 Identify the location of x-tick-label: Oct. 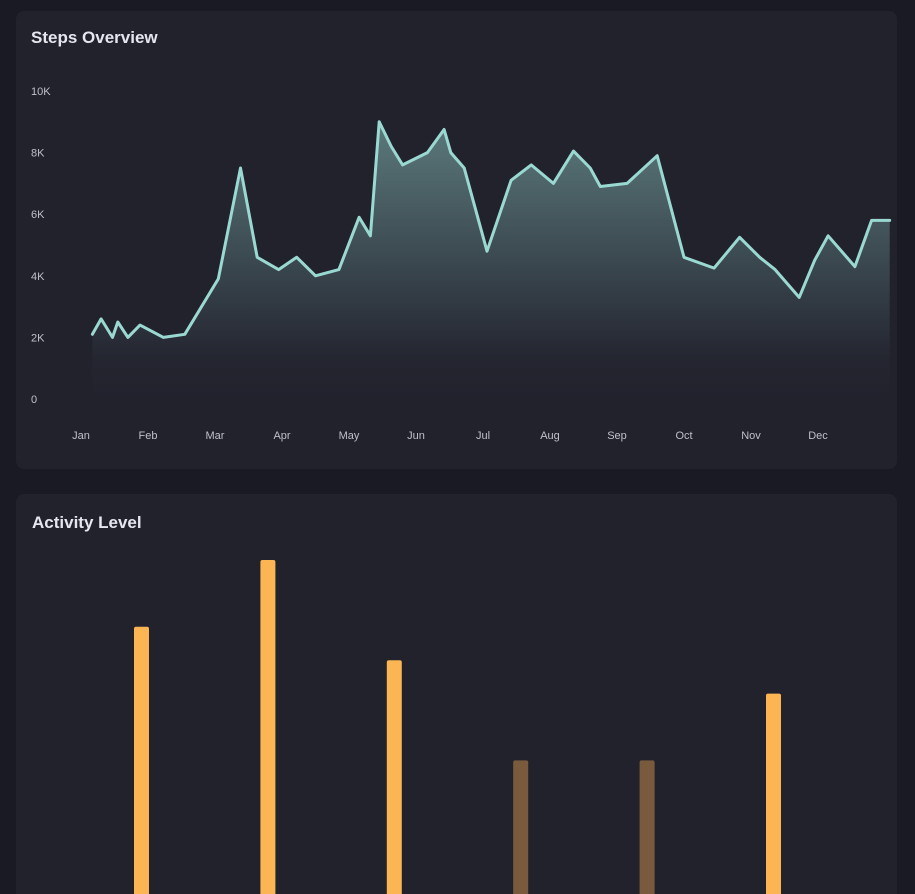
(683, 436).